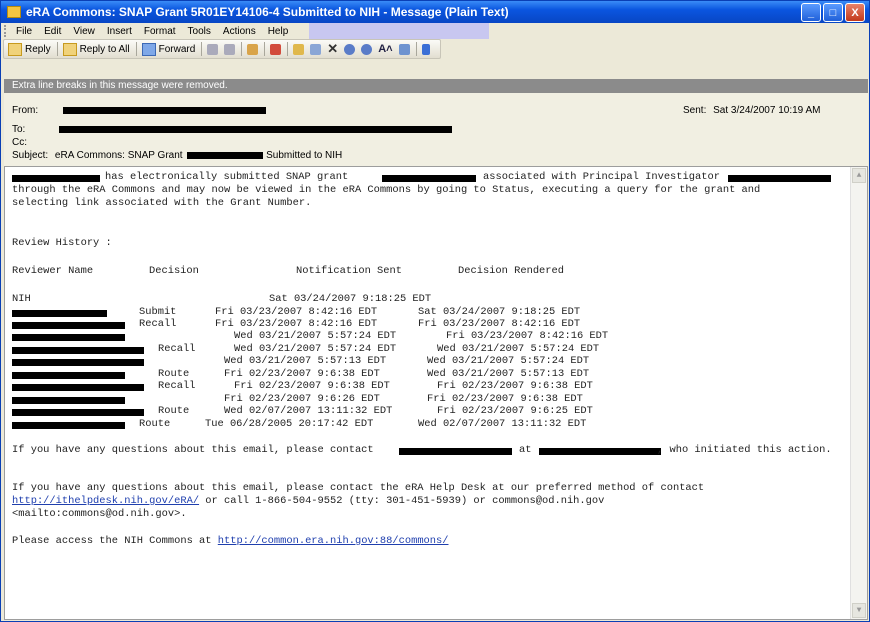 Image resolution: width=870 pixels, height=622 pixels. What do you see at coordinates (177, 49) in the screenshot?
I see `forward-label: Forward` at bounding box center [177, 49].